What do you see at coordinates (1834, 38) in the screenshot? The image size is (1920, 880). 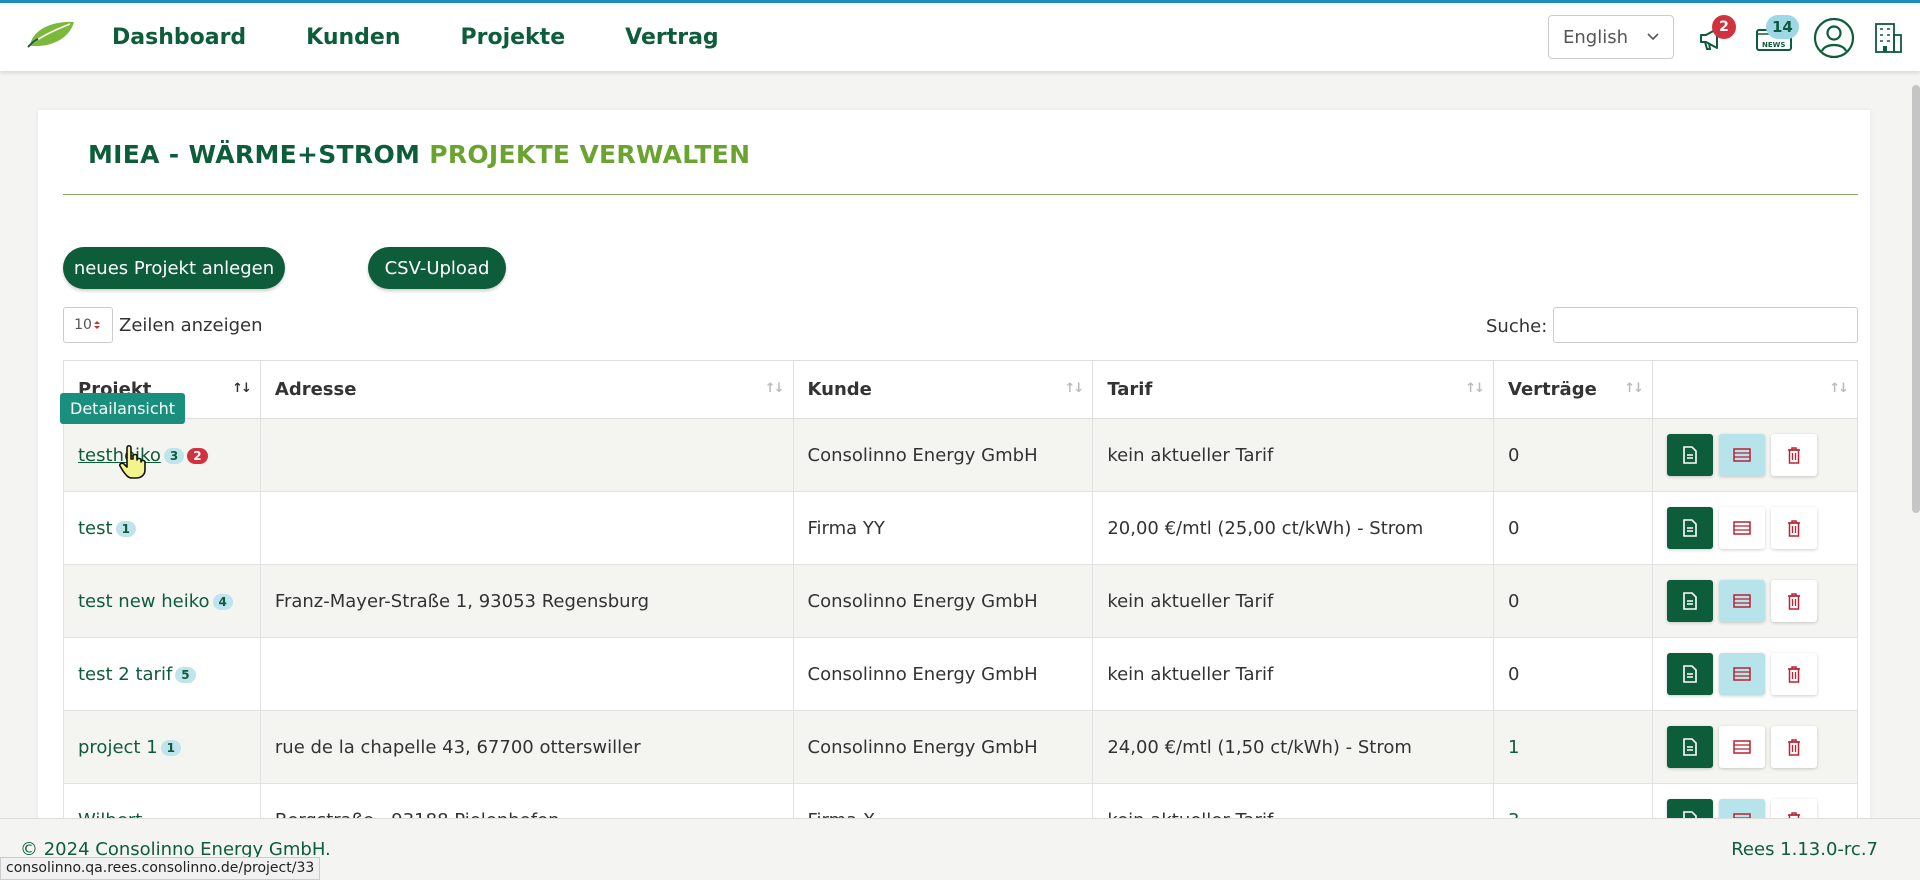 I see `user-profile-button` at bounding box center [1834, 38].